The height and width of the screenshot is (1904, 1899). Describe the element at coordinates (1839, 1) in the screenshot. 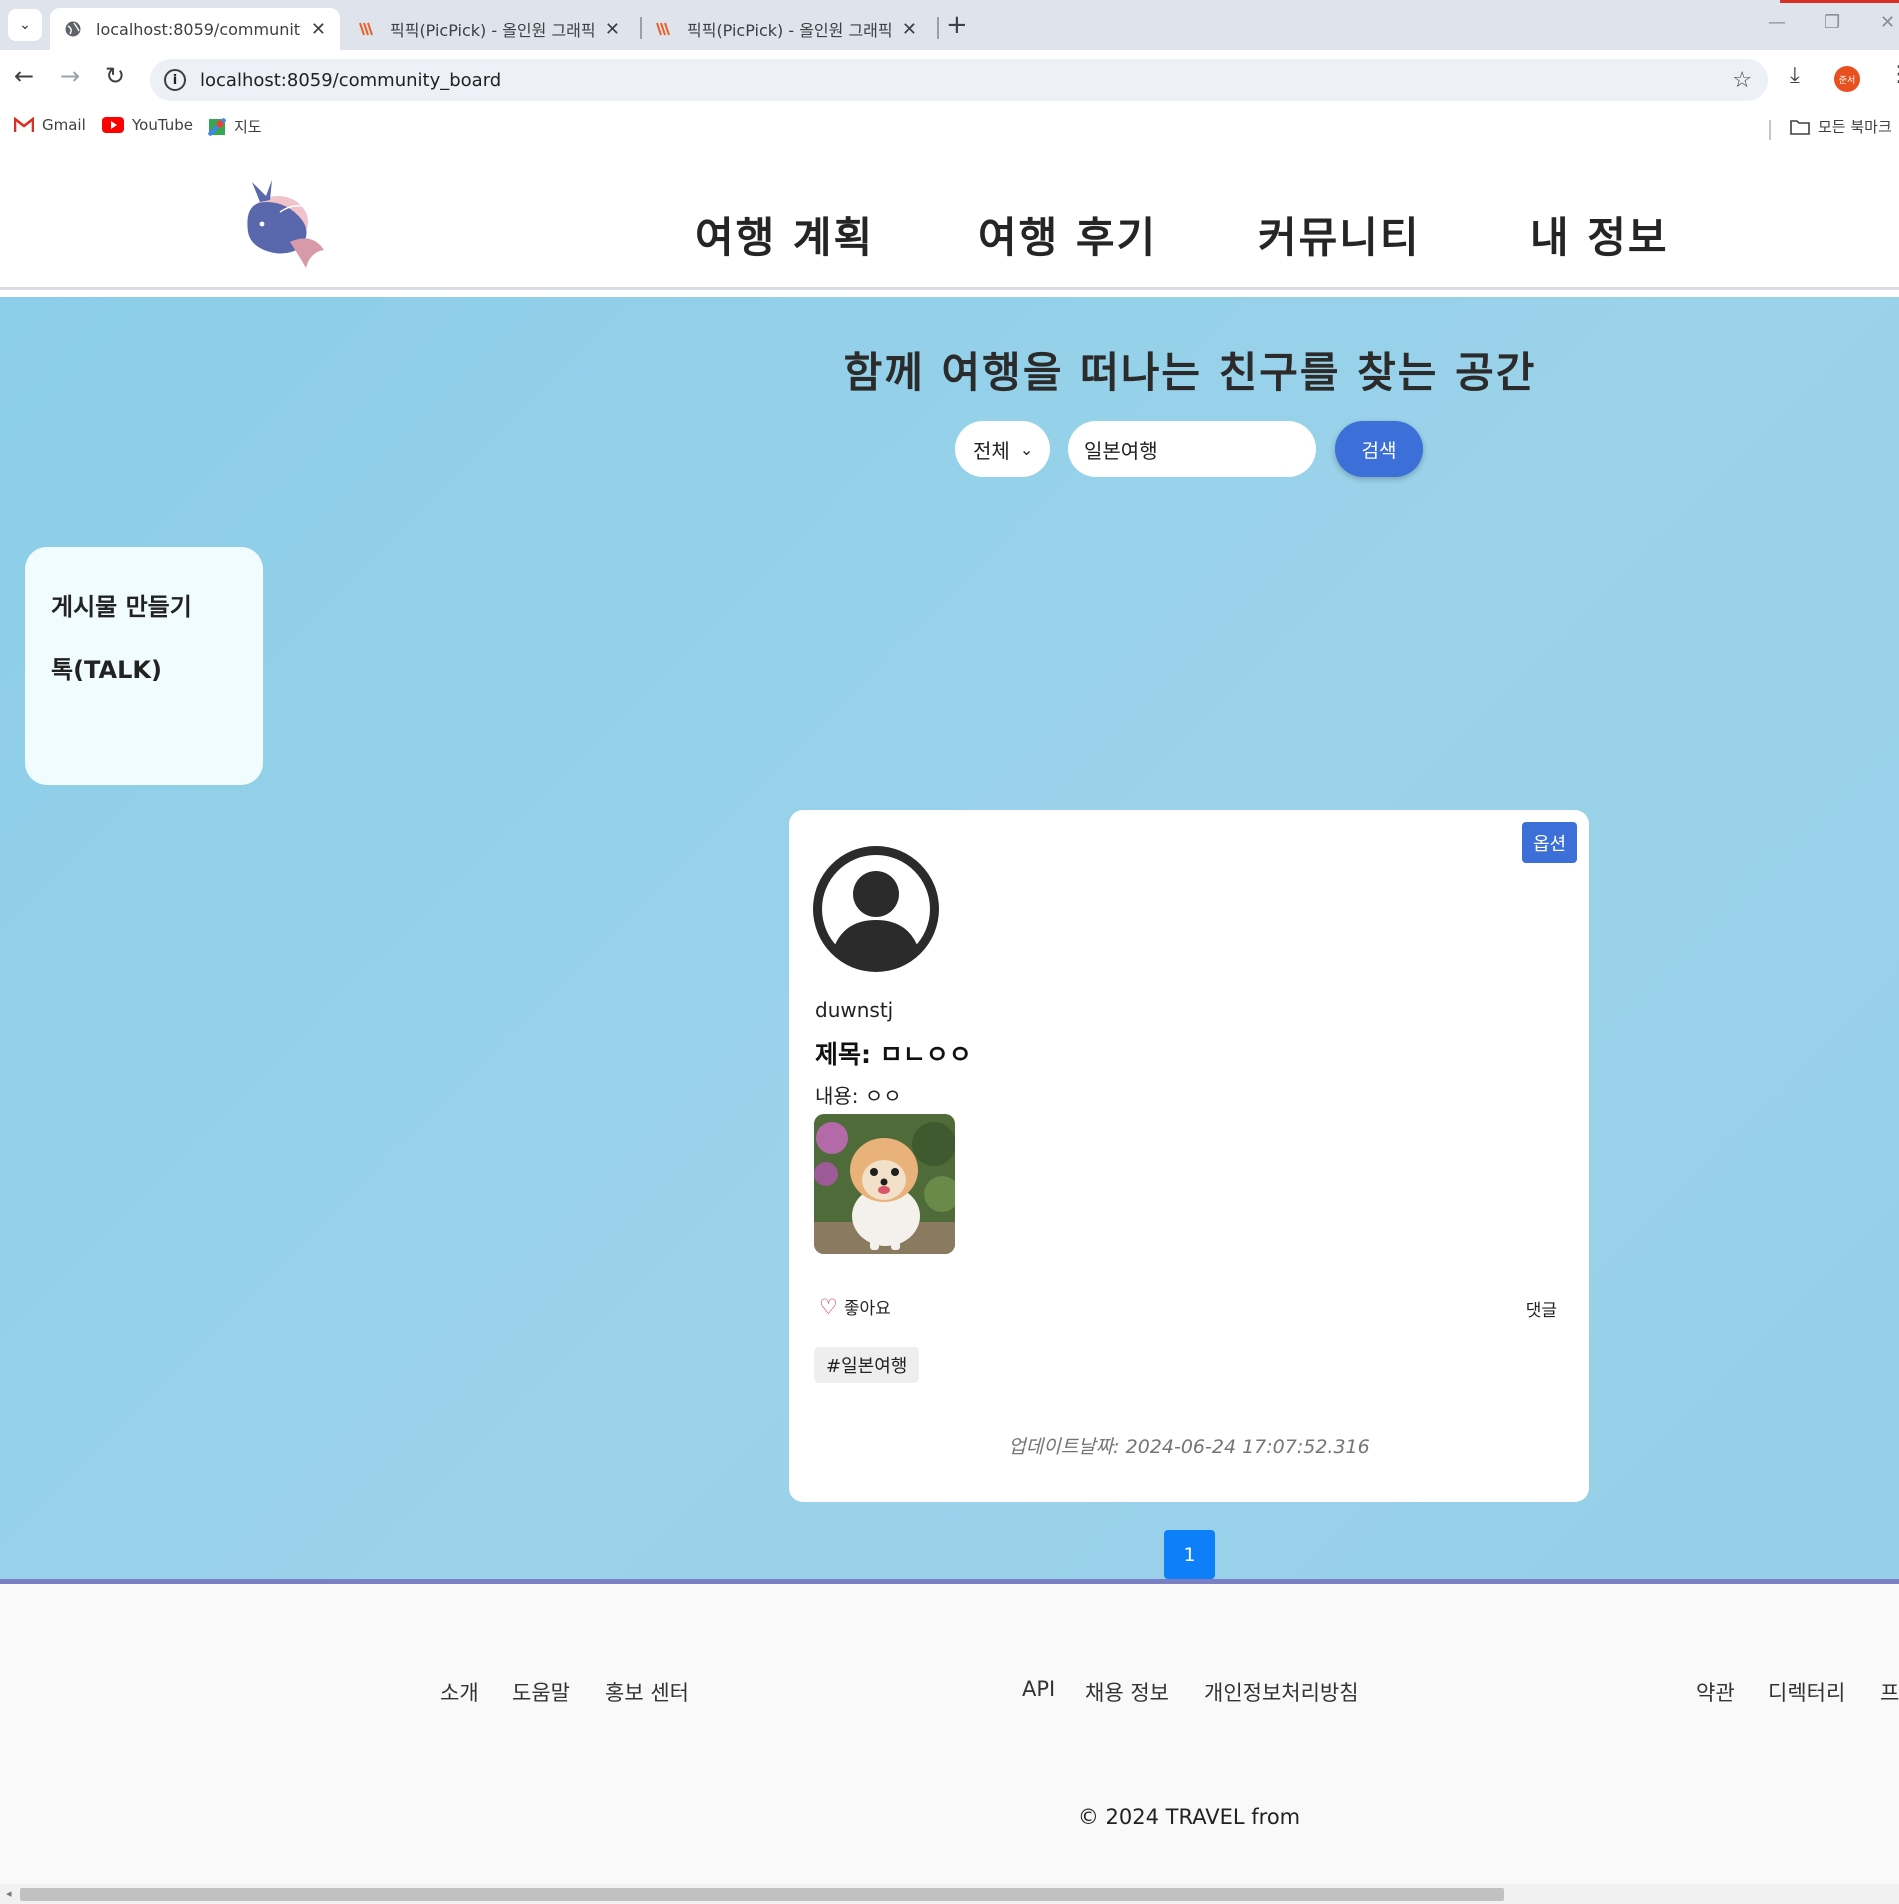

I see `window-accent-bar` at that location.